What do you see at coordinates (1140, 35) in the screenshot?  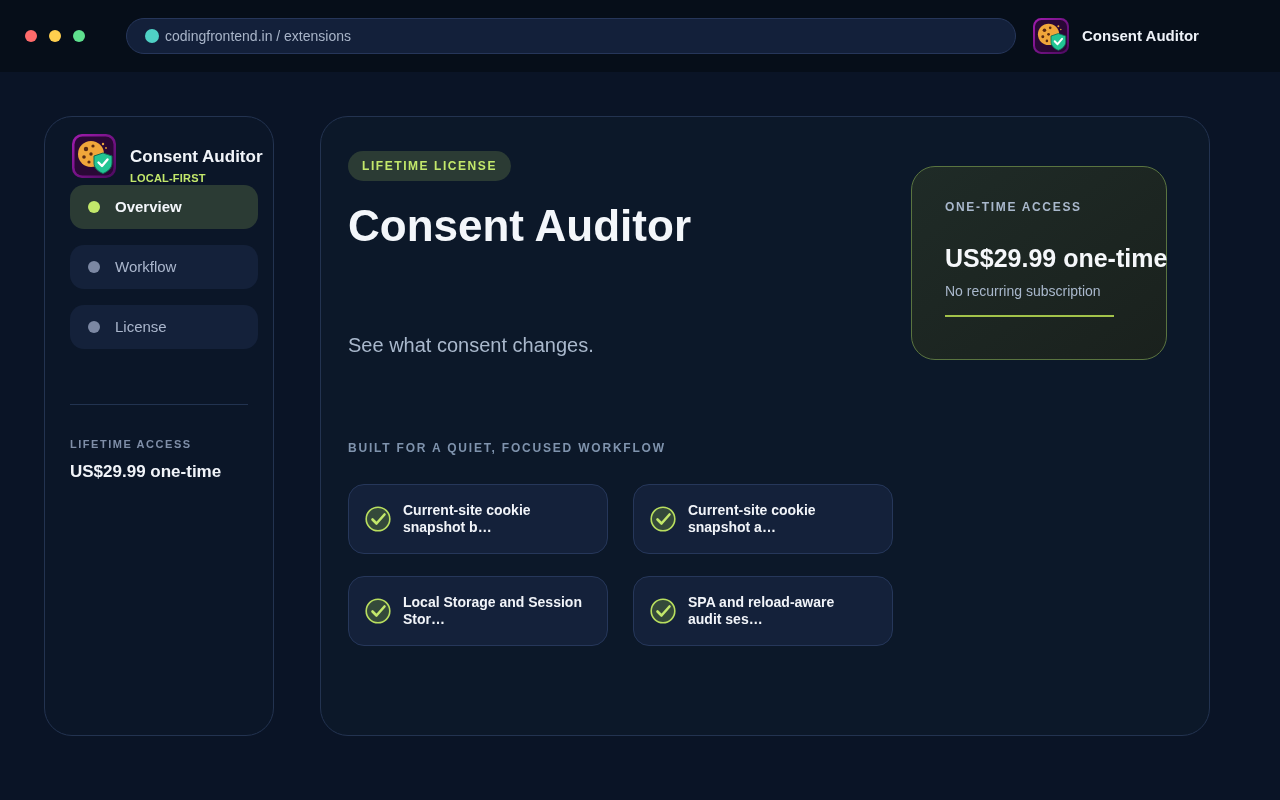 I see `app-title: Consent Auditor` at bounding box center [1140, 35].